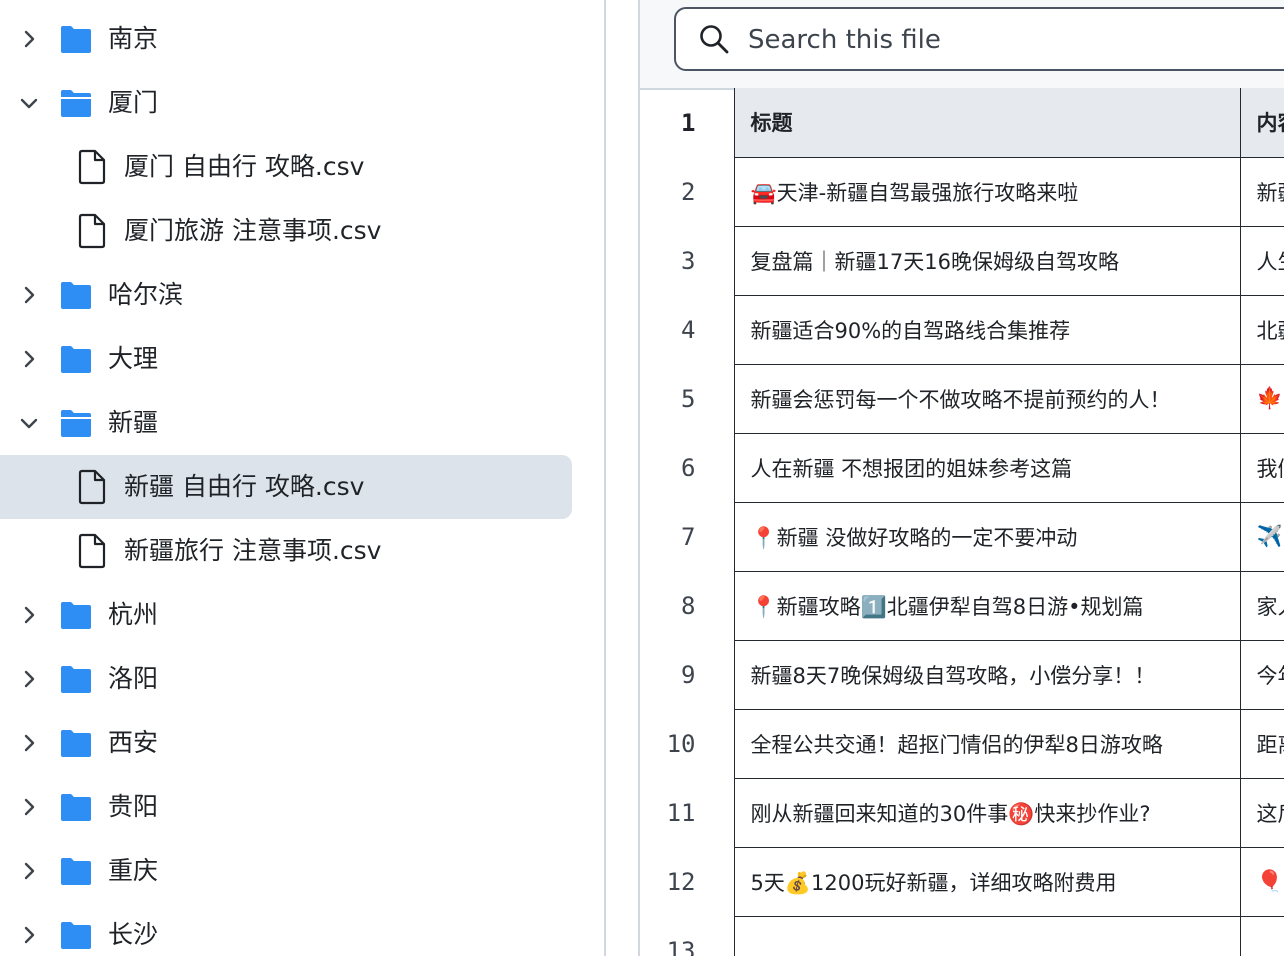 Image resolution: width=1284 pixels, height=956 pixels. What do you see at coordinates (987, 936) in the screenshot?
I see `cell-title` at bounding box center [987, 936].